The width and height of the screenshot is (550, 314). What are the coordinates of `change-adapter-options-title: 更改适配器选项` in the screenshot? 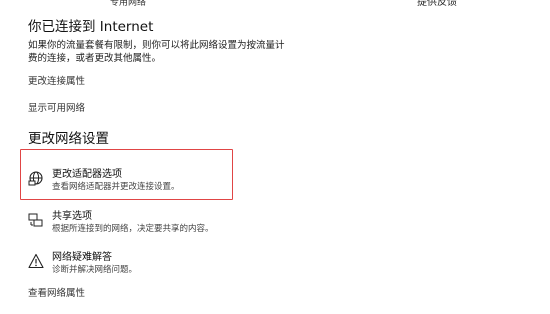 It's located at (87, 174).